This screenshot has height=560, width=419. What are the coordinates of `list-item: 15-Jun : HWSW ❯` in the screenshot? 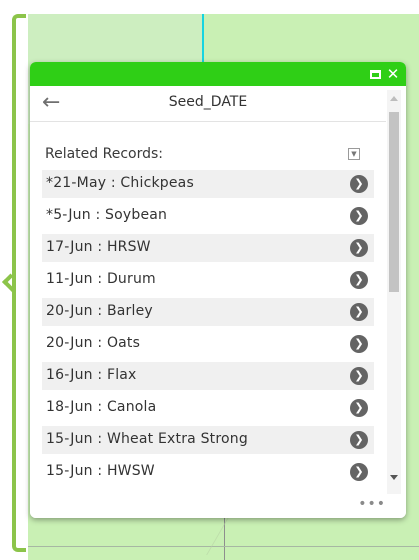 It's located at (208, 472).